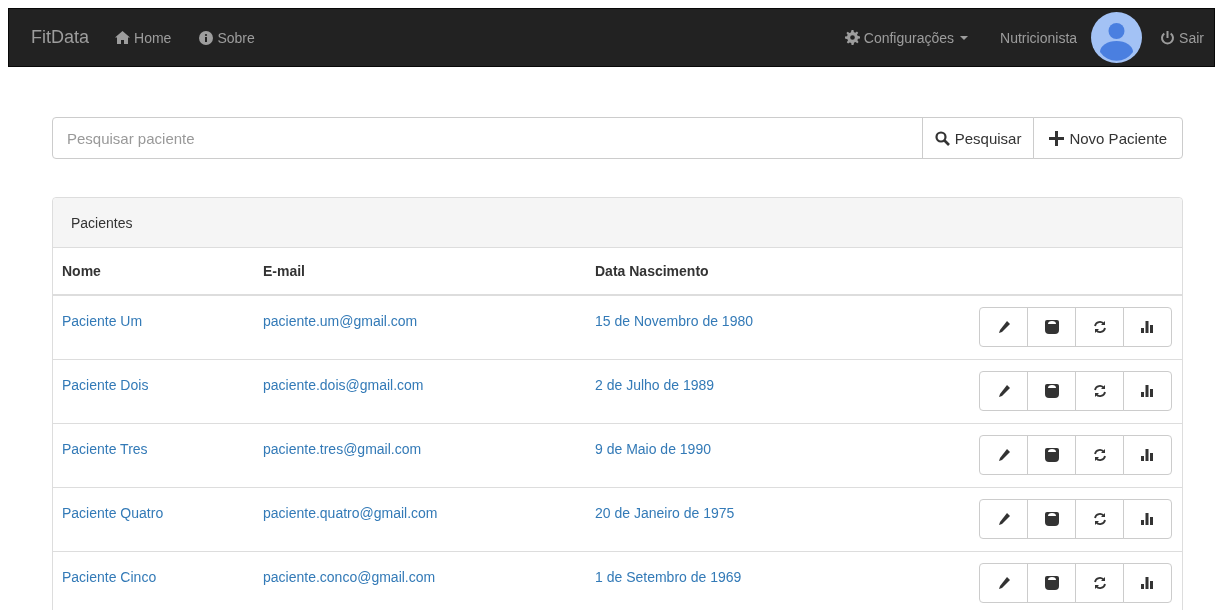  What do you see at coordinates (227, 37) in the screenshot?
I see `nav-link: Sobre` at bounding box center [227, 37].